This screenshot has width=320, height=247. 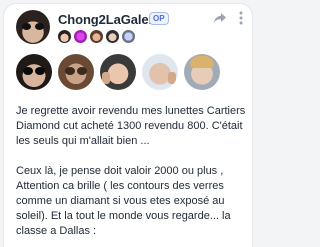 I want to click on share-icon, so click(x=220, y=19).